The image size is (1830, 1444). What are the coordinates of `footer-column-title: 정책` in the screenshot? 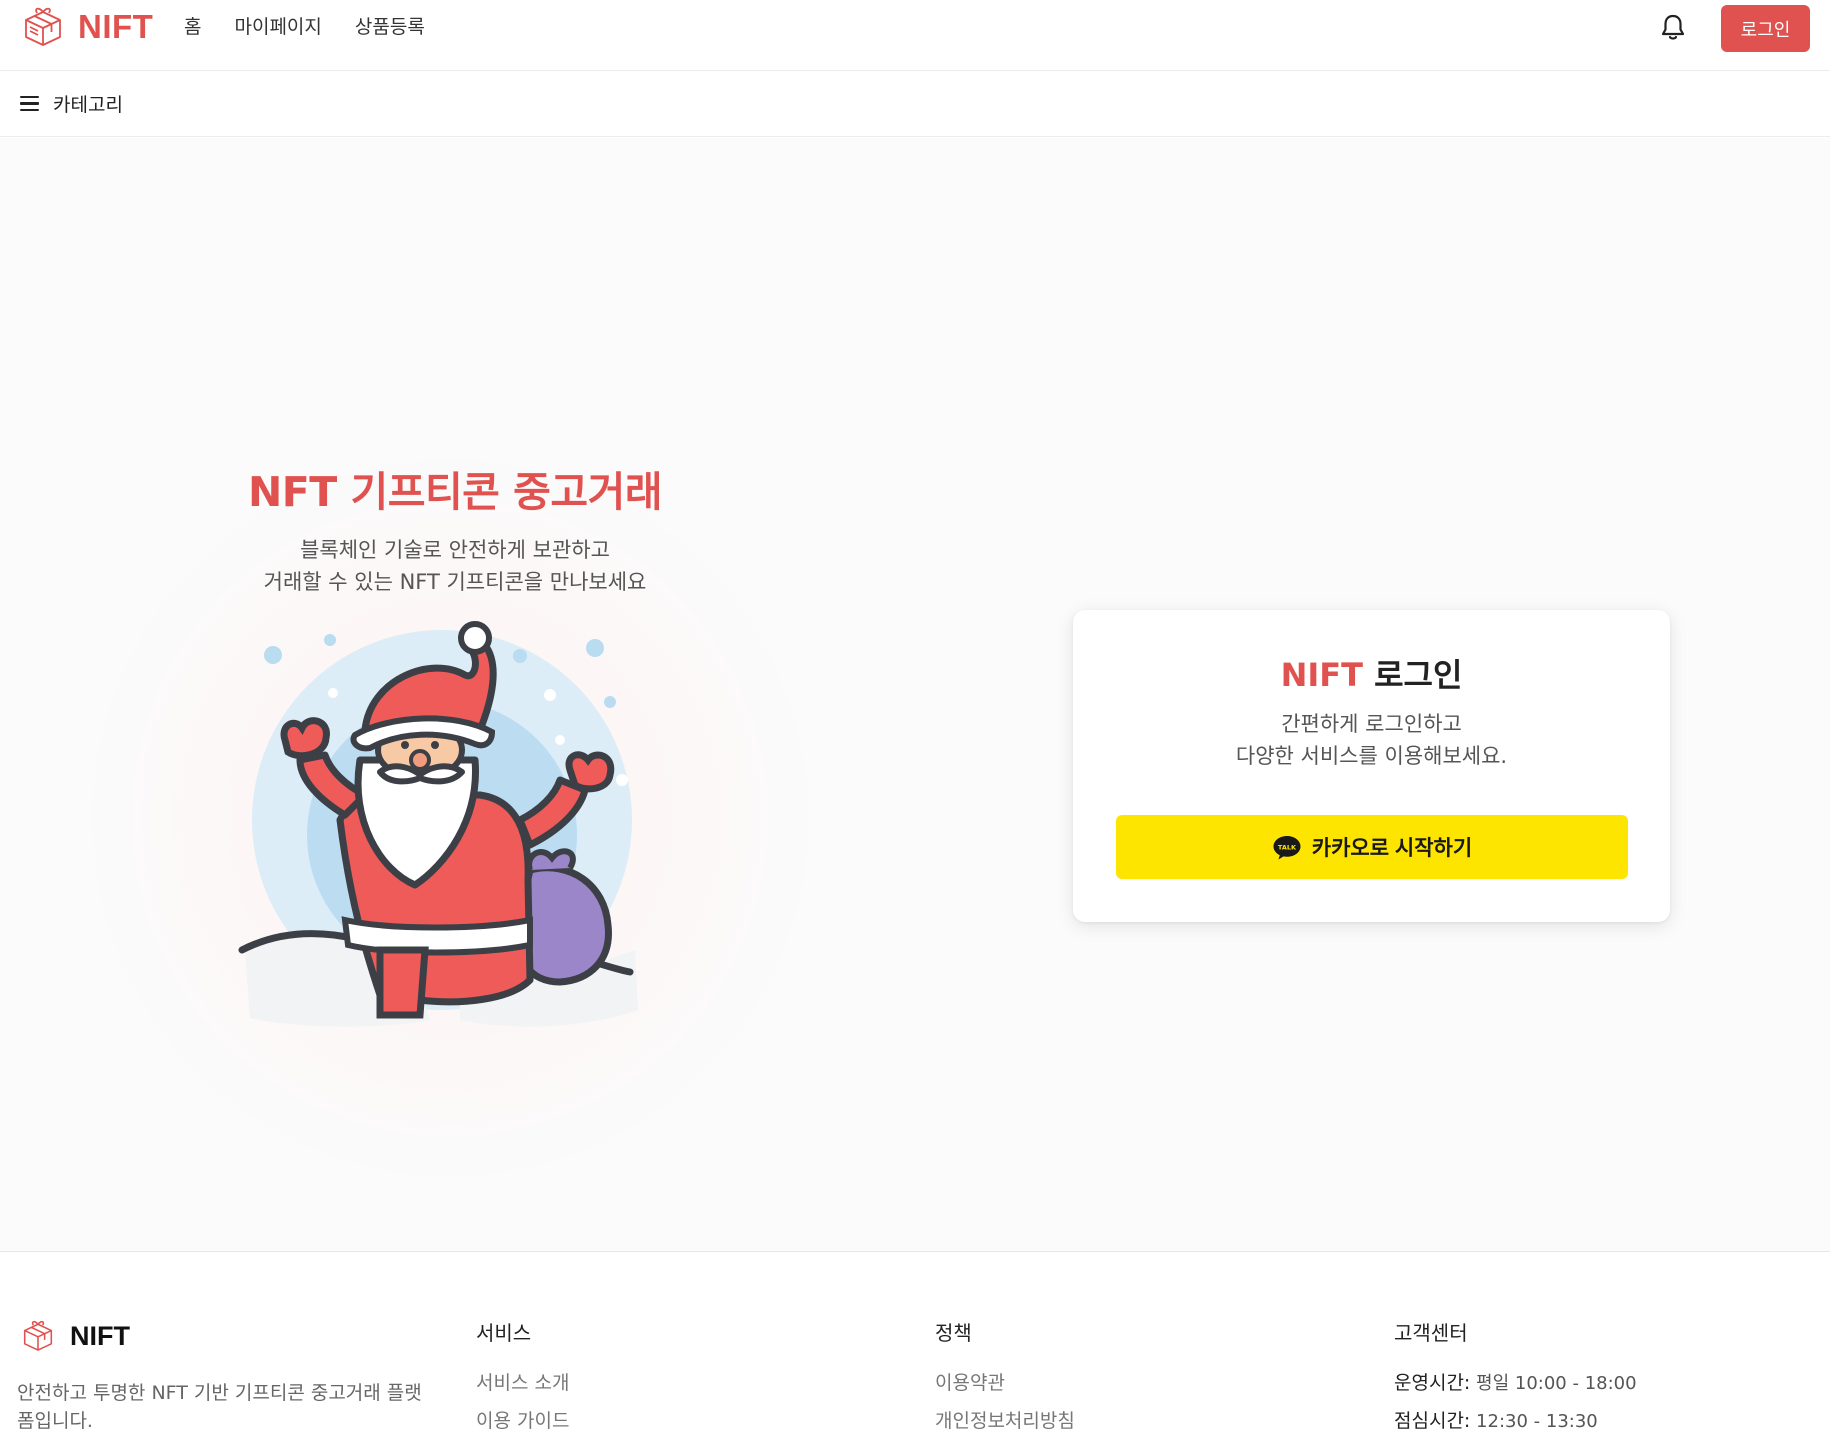 It's located at (953, 1333).